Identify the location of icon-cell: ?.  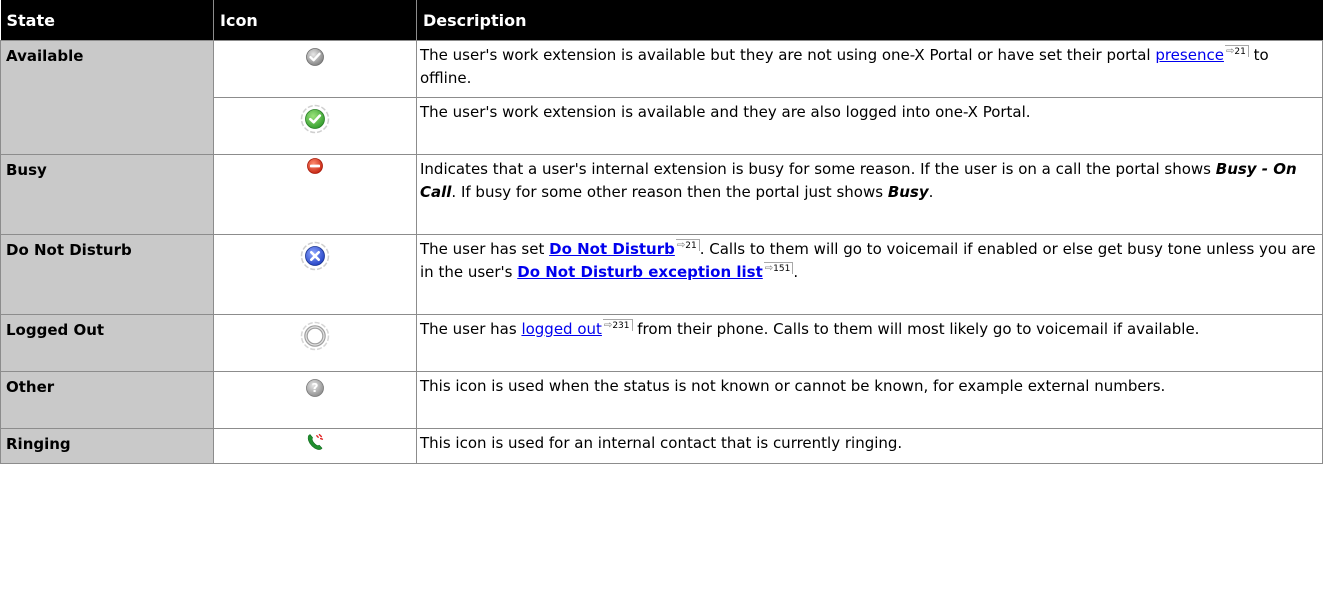
(315, 400).